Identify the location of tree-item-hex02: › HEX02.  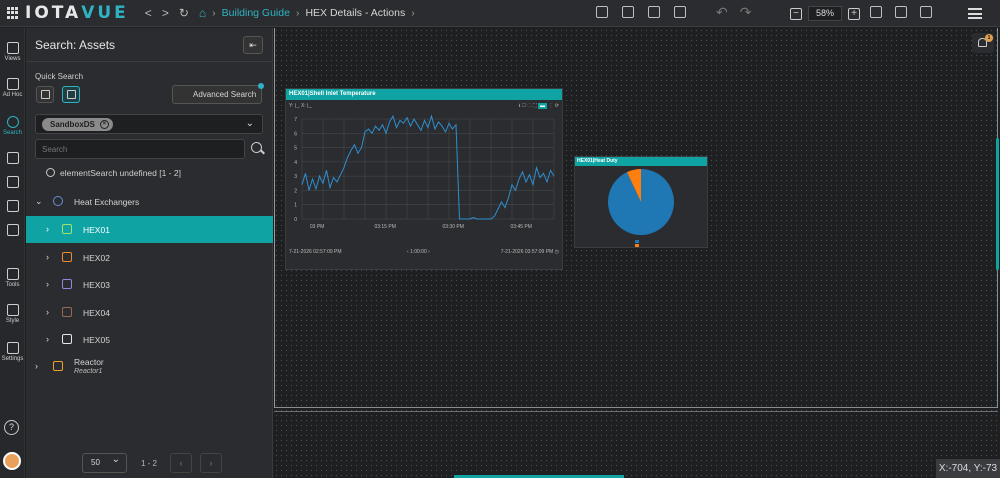
(149, 257).